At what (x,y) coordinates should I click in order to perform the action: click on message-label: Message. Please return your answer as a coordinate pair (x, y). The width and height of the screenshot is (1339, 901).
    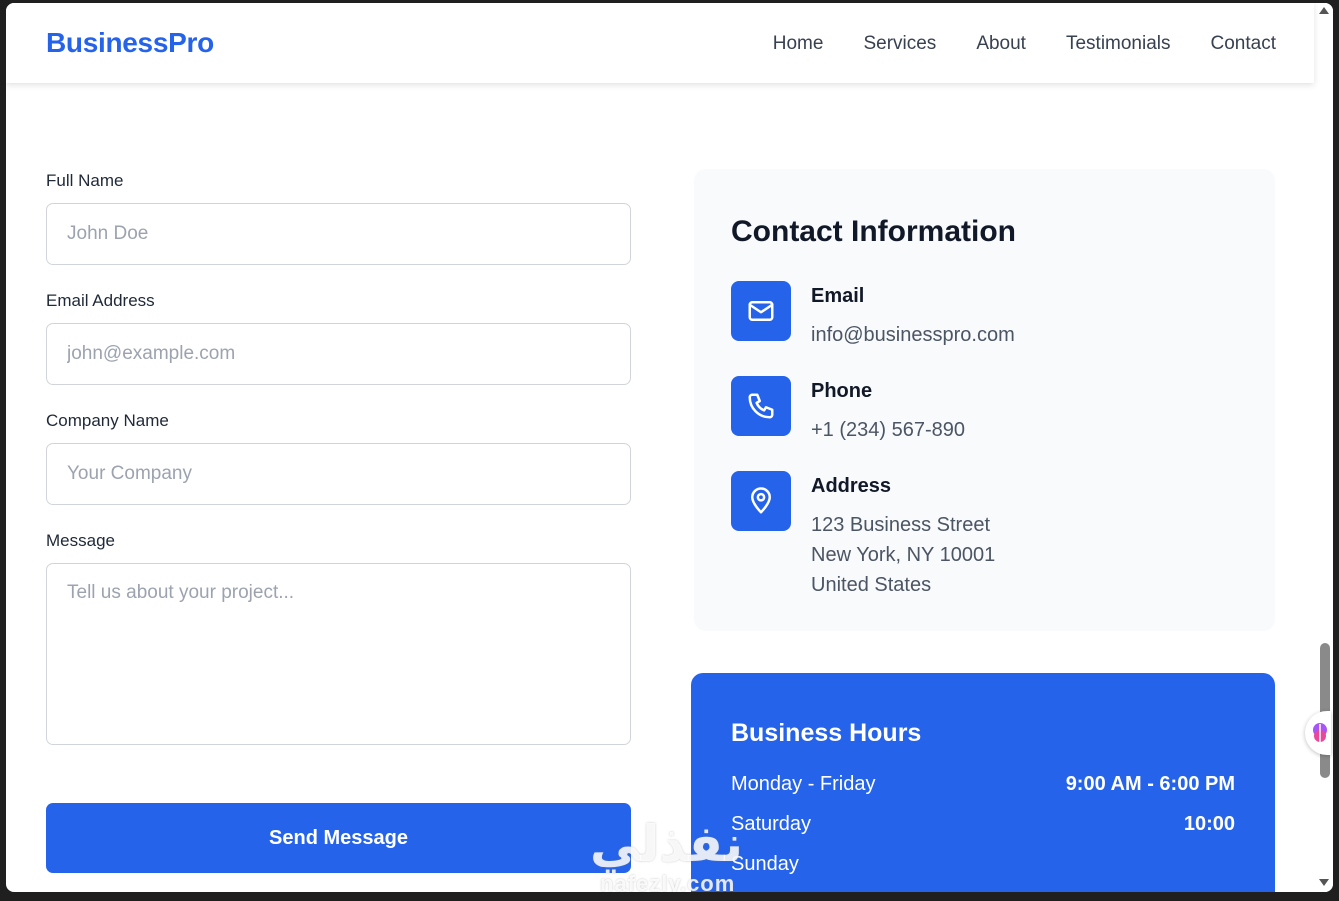
    Looking at the image, I should click on (80, 540).